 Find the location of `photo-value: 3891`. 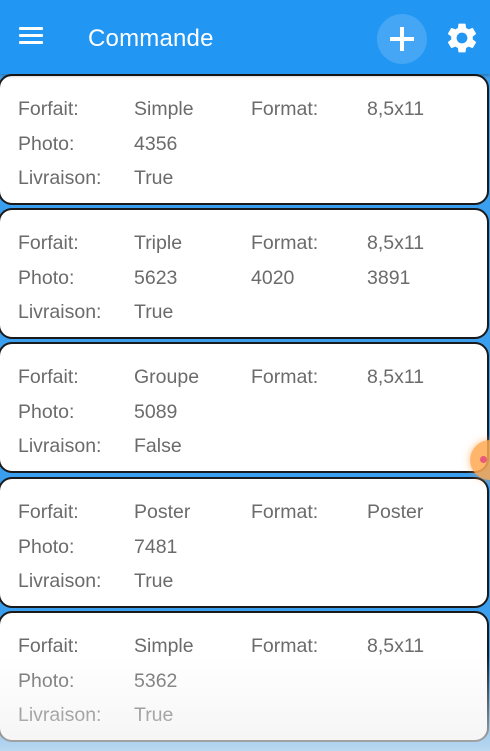

photo-value: 3891 is located at coordinates (389, 278).